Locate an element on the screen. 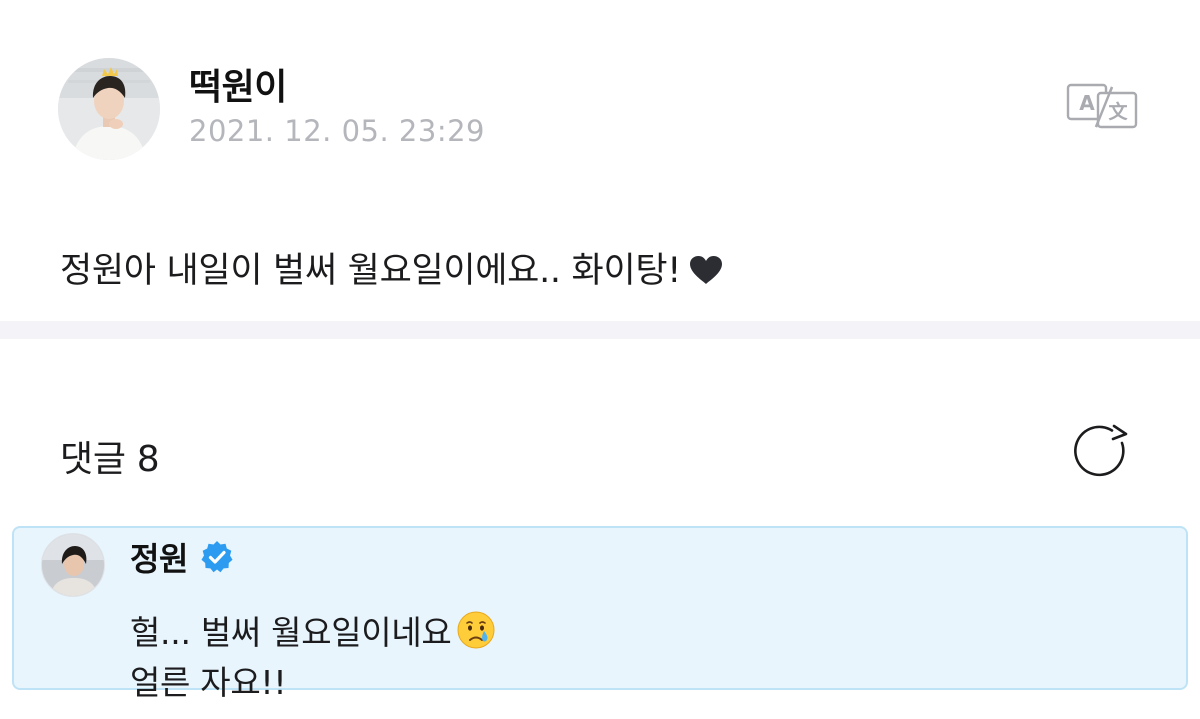 The height and width of the screenshot is (719, 1200). refresh-icon is located at coordinates (1101, 450).